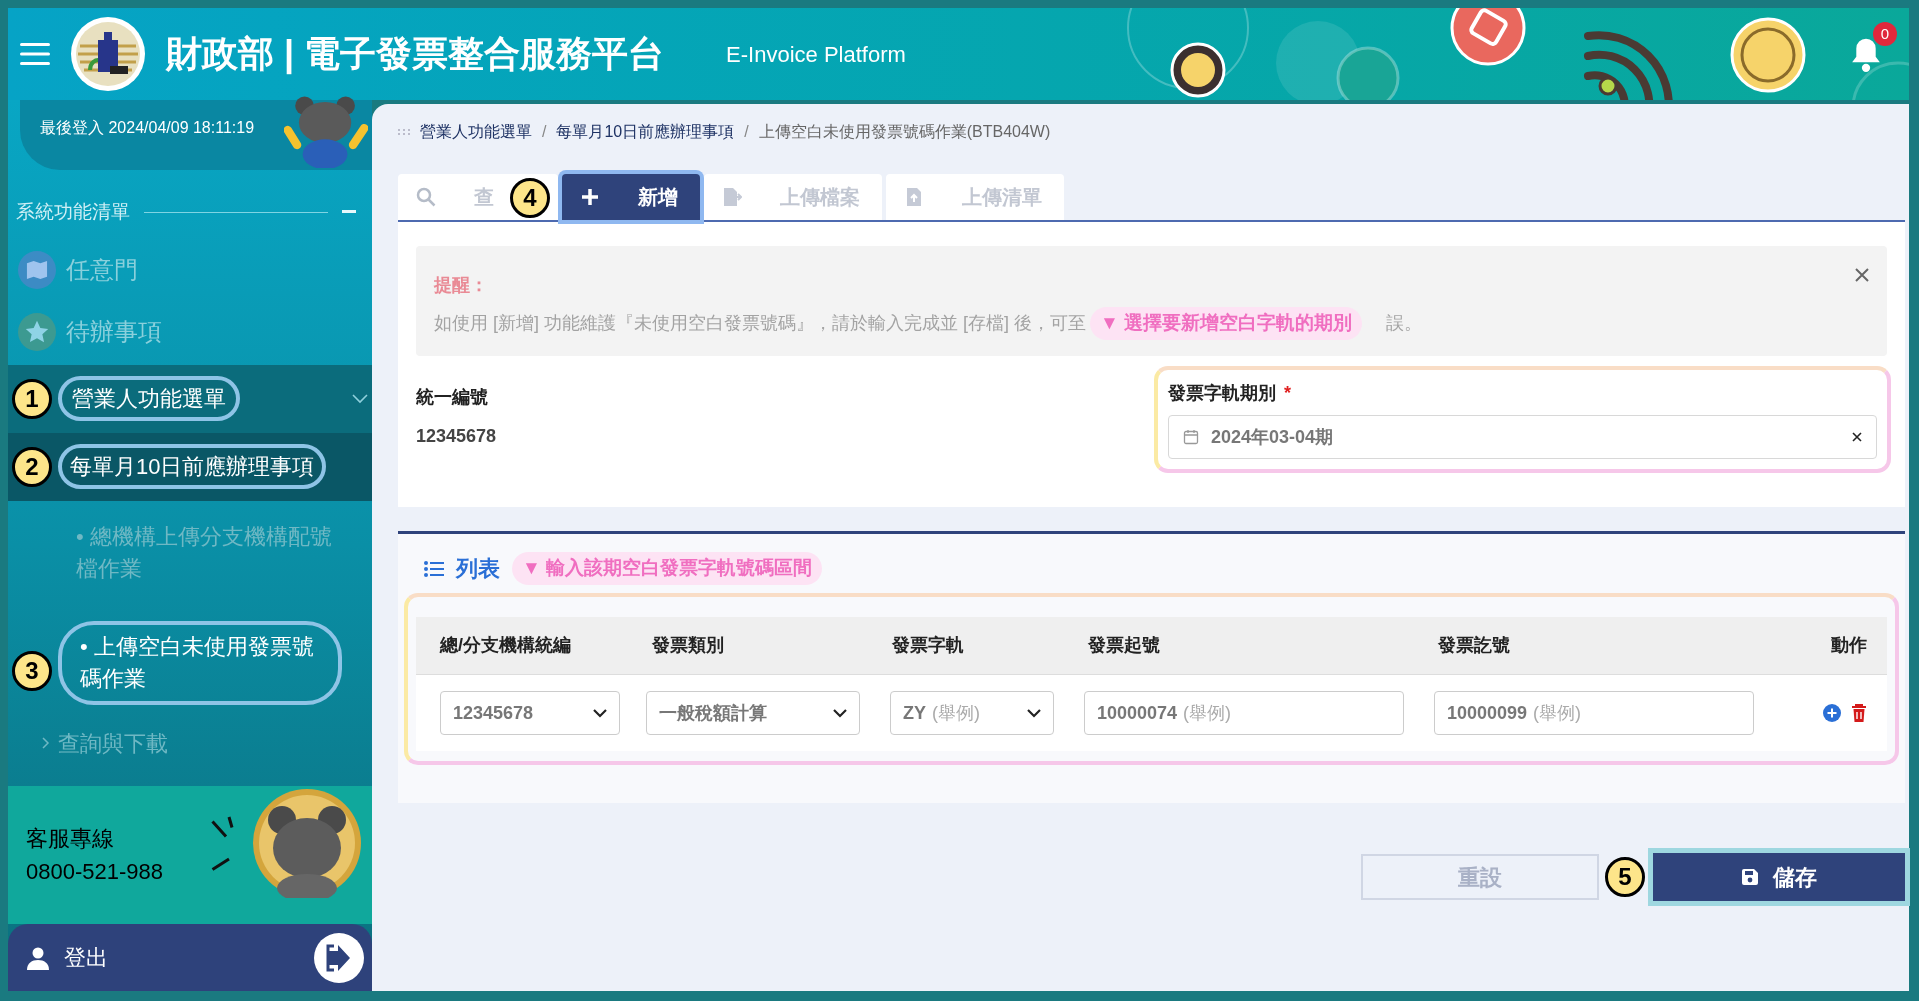 This screenshot has height=1001, width=1919. What do you see at coordinates (35, 54) in the screenshot?
I see `menu-icon` at bounding box center [35, 54].